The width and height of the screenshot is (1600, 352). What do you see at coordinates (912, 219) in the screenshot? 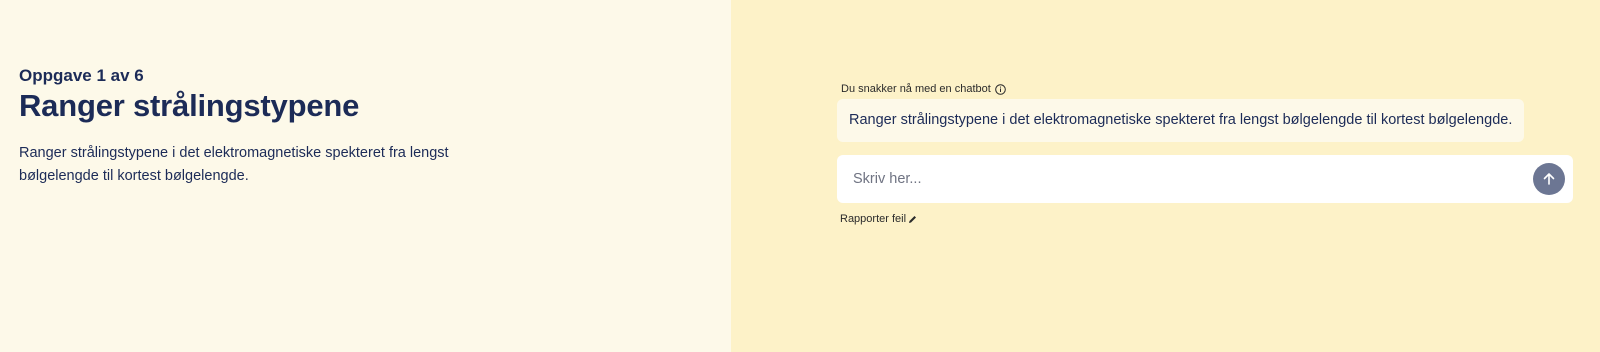
I see `pencil-icon` at bounding box center [912, 219].